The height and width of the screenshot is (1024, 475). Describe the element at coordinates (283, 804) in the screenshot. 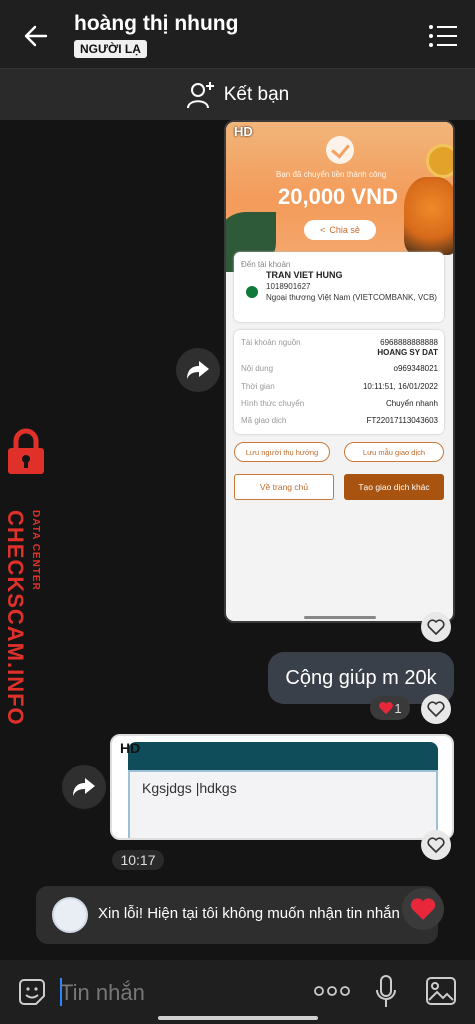

I see `note-box: Kgsjdgs |hdkgs` at that location.